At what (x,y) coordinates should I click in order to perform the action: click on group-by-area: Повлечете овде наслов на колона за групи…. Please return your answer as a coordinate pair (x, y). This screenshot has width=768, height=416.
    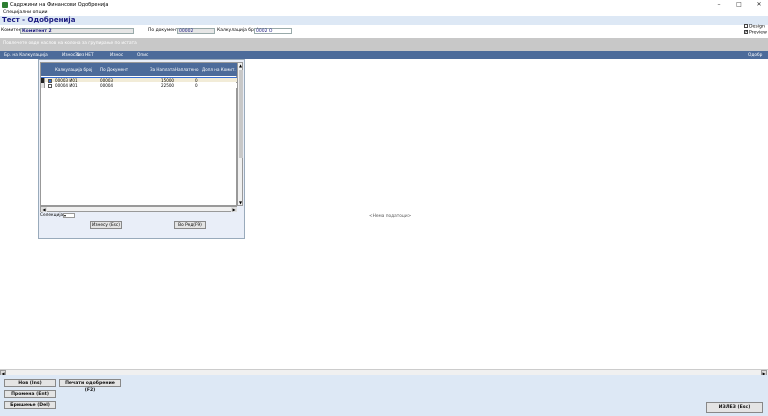
    Looking at the image, I should click on (384, 44).